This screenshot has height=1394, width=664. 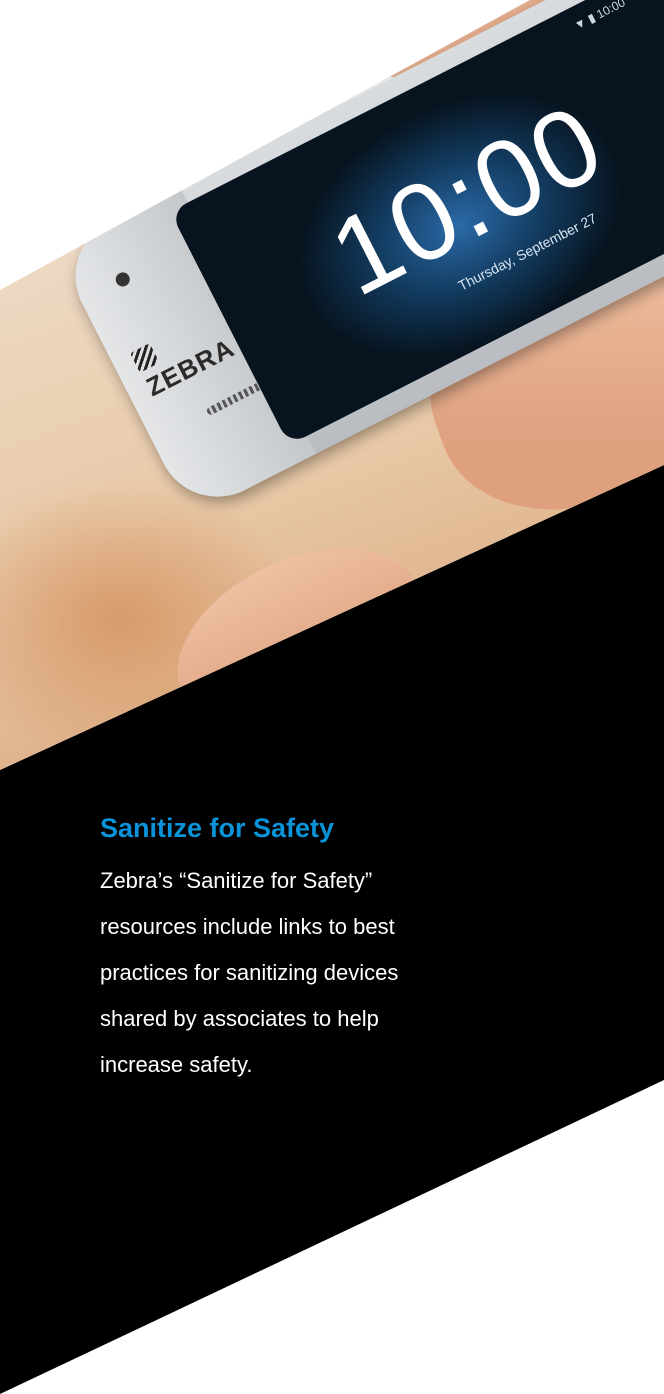 What do you see at coordinates (599, 16) in the screenshot?
I see `status-bar: ▼ ▮ 10:00` at bounding box center [599, 16].